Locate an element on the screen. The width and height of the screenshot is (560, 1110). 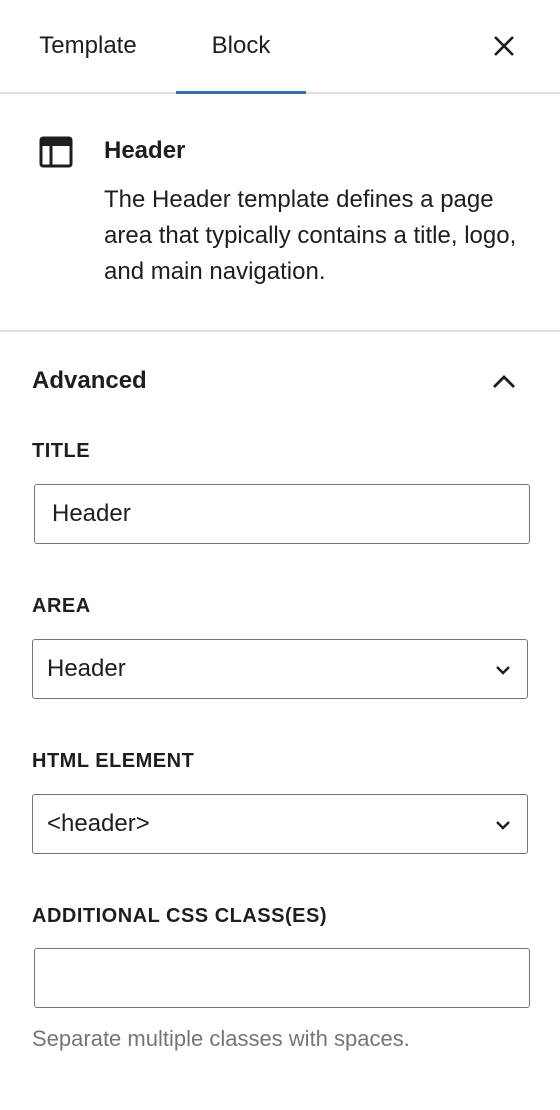
sidebar-tabs: Template Block is located at coordinates (280, 47).